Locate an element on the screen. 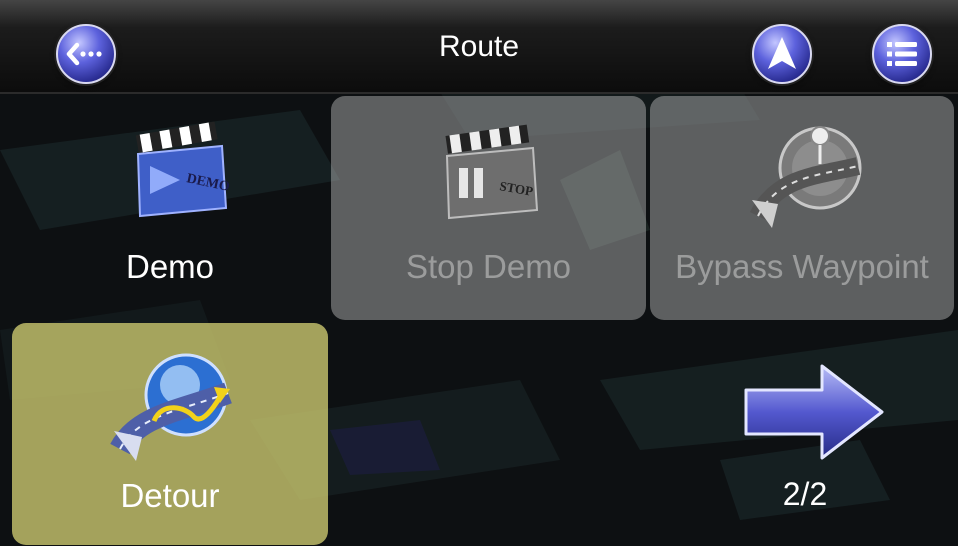 The width and height of the screenshot is (958, 546). demo-label: Demo is located at coordinates (170, 266).